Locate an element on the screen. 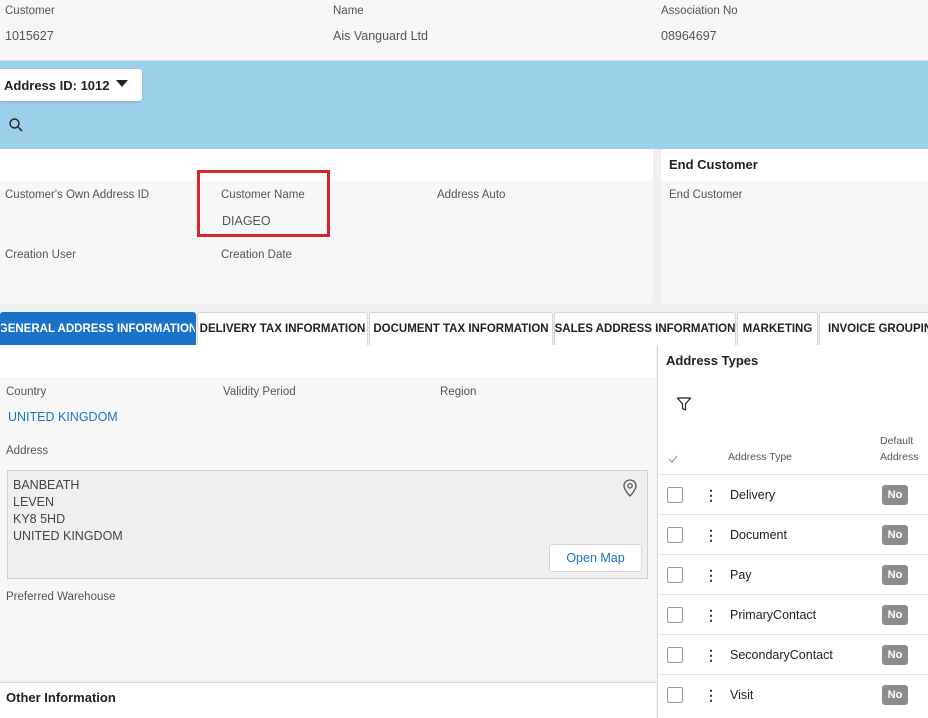  address-type-cell: Document is located at coordinates (758, 535).